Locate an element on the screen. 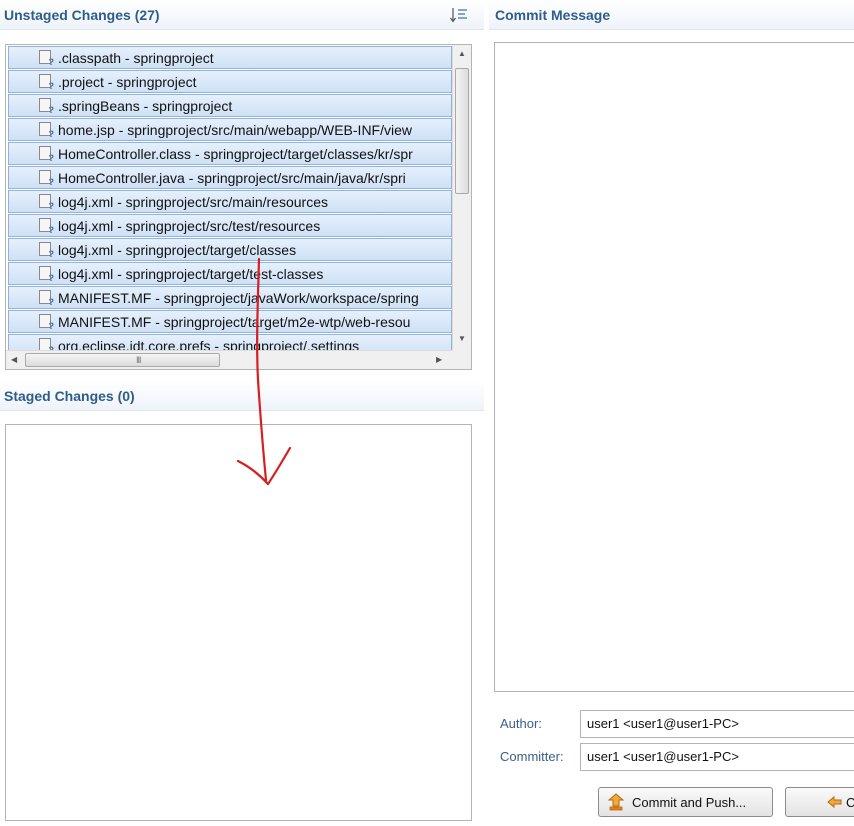 The height and width of the screenshot is (826, 854). list-item-label: .project - springproject is located at coordinates (127, 82).